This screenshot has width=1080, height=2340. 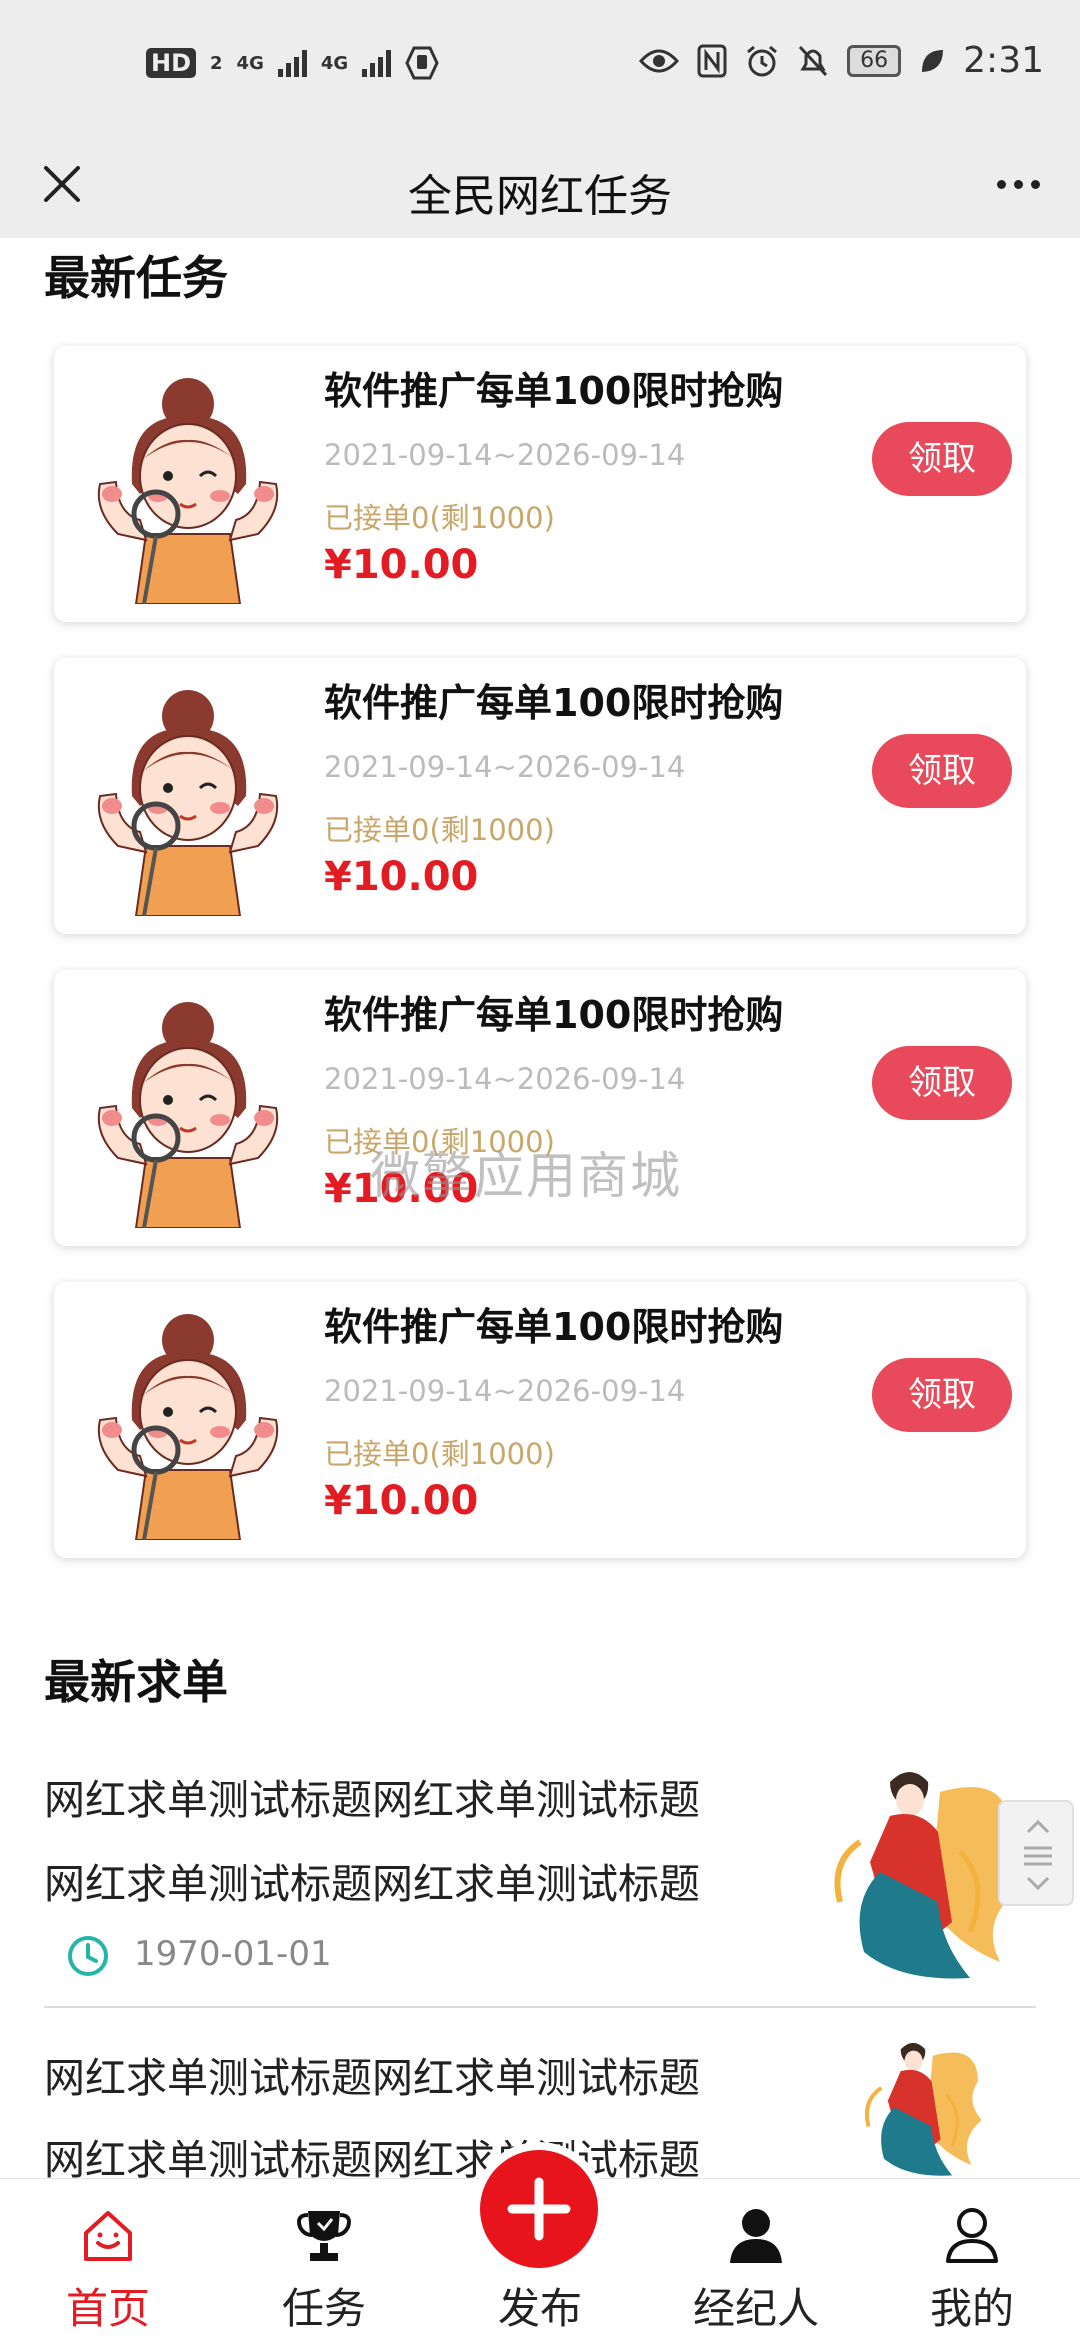 I want to click on request-date: 1970-01-01, so click(x=233, y=1954).